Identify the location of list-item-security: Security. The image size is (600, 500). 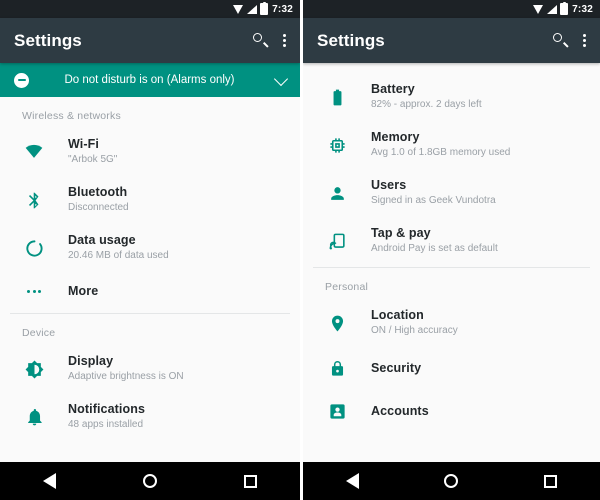
(451, 368).